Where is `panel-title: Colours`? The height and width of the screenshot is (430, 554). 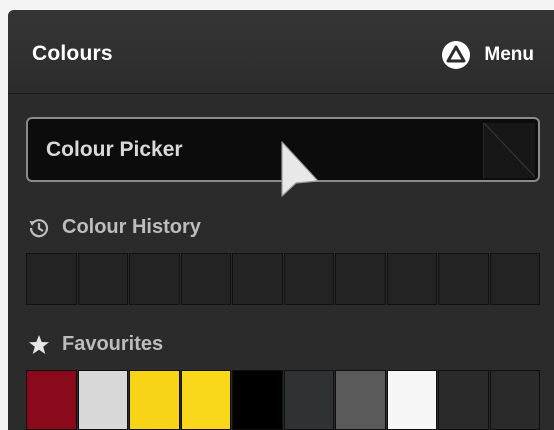
panel-title: Colours is located at coordinates (72, 53).